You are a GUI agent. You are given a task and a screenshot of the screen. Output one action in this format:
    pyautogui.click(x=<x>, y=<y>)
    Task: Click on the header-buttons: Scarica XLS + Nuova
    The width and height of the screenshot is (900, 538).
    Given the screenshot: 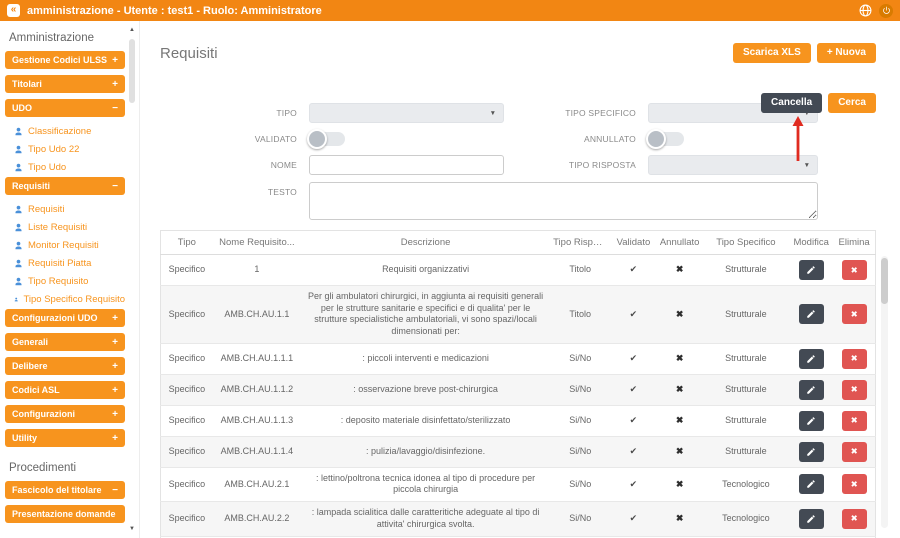 What is the action you would take?
    pyautogui.click(x=804, y=53)
    